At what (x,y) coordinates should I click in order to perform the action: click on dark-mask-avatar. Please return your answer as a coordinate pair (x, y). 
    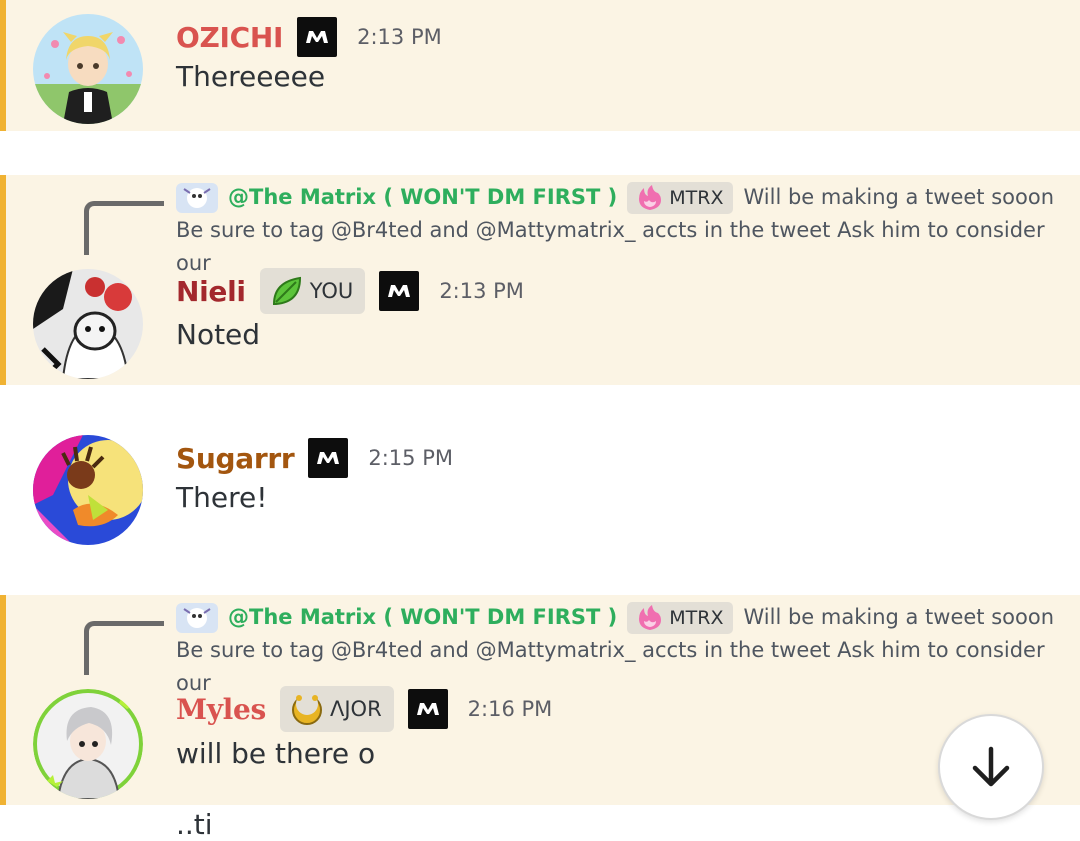
    Looking at the image, I should click on (88, 324).